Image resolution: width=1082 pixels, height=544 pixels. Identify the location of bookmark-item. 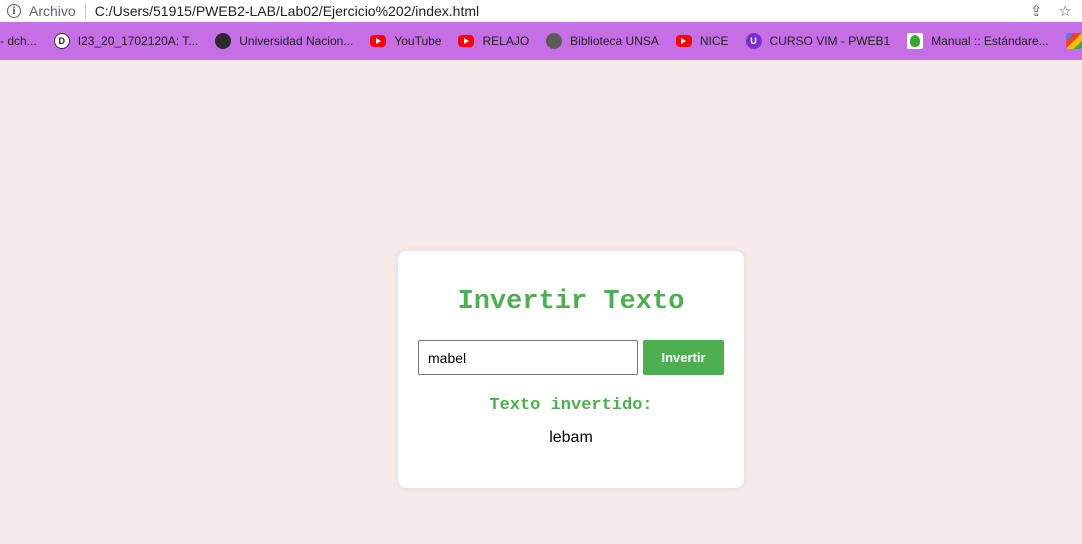
(1073, 41).